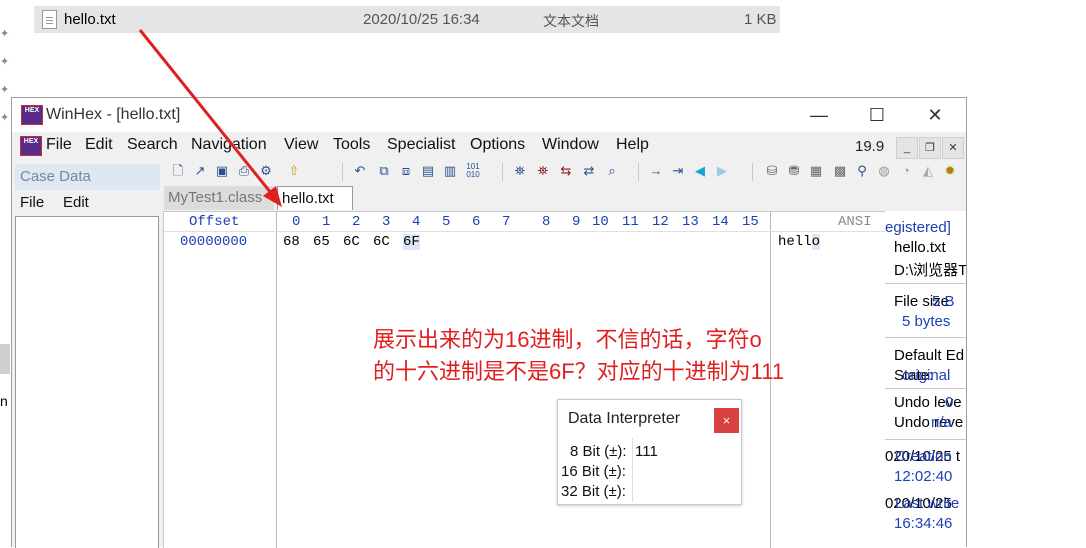  I want to click on header-divider, so click(524, 231).